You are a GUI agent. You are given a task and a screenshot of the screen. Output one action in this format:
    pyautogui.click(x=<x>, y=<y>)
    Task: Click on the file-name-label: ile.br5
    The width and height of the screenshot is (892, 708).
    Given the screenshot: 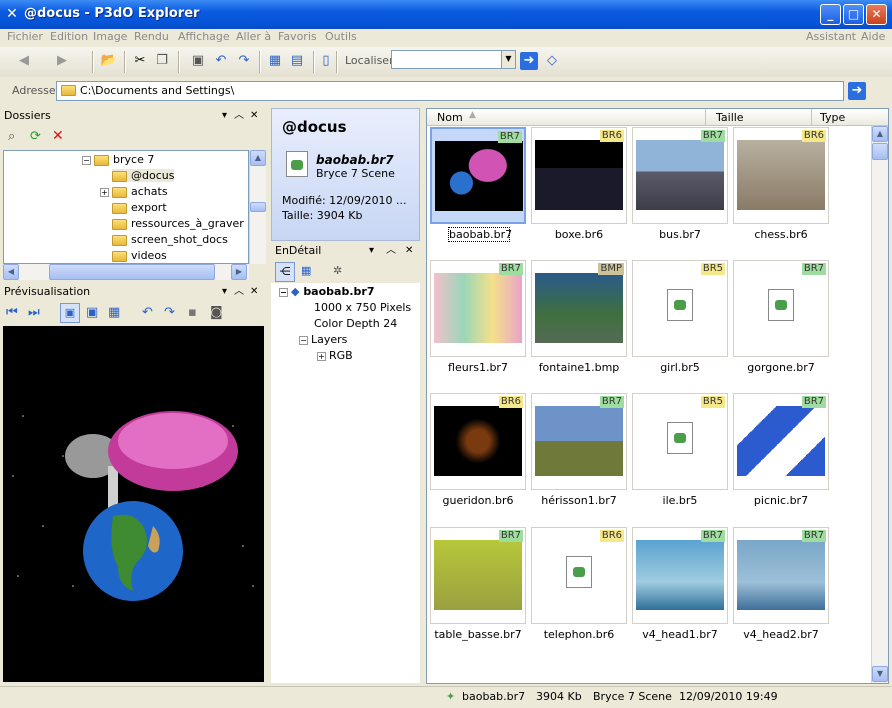 What is the action you would take?
    pyautogui.click(x=680, y=500)
    